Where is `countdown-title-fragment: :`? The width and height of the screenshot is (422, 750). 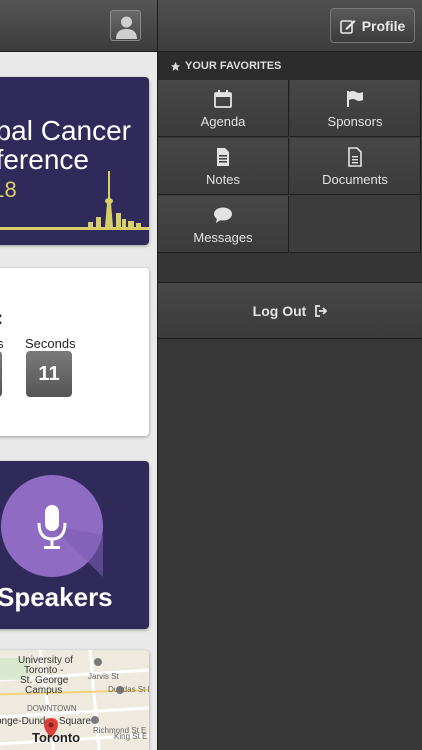
countdown-title-fragment: : is located at coordinates (1, 318).